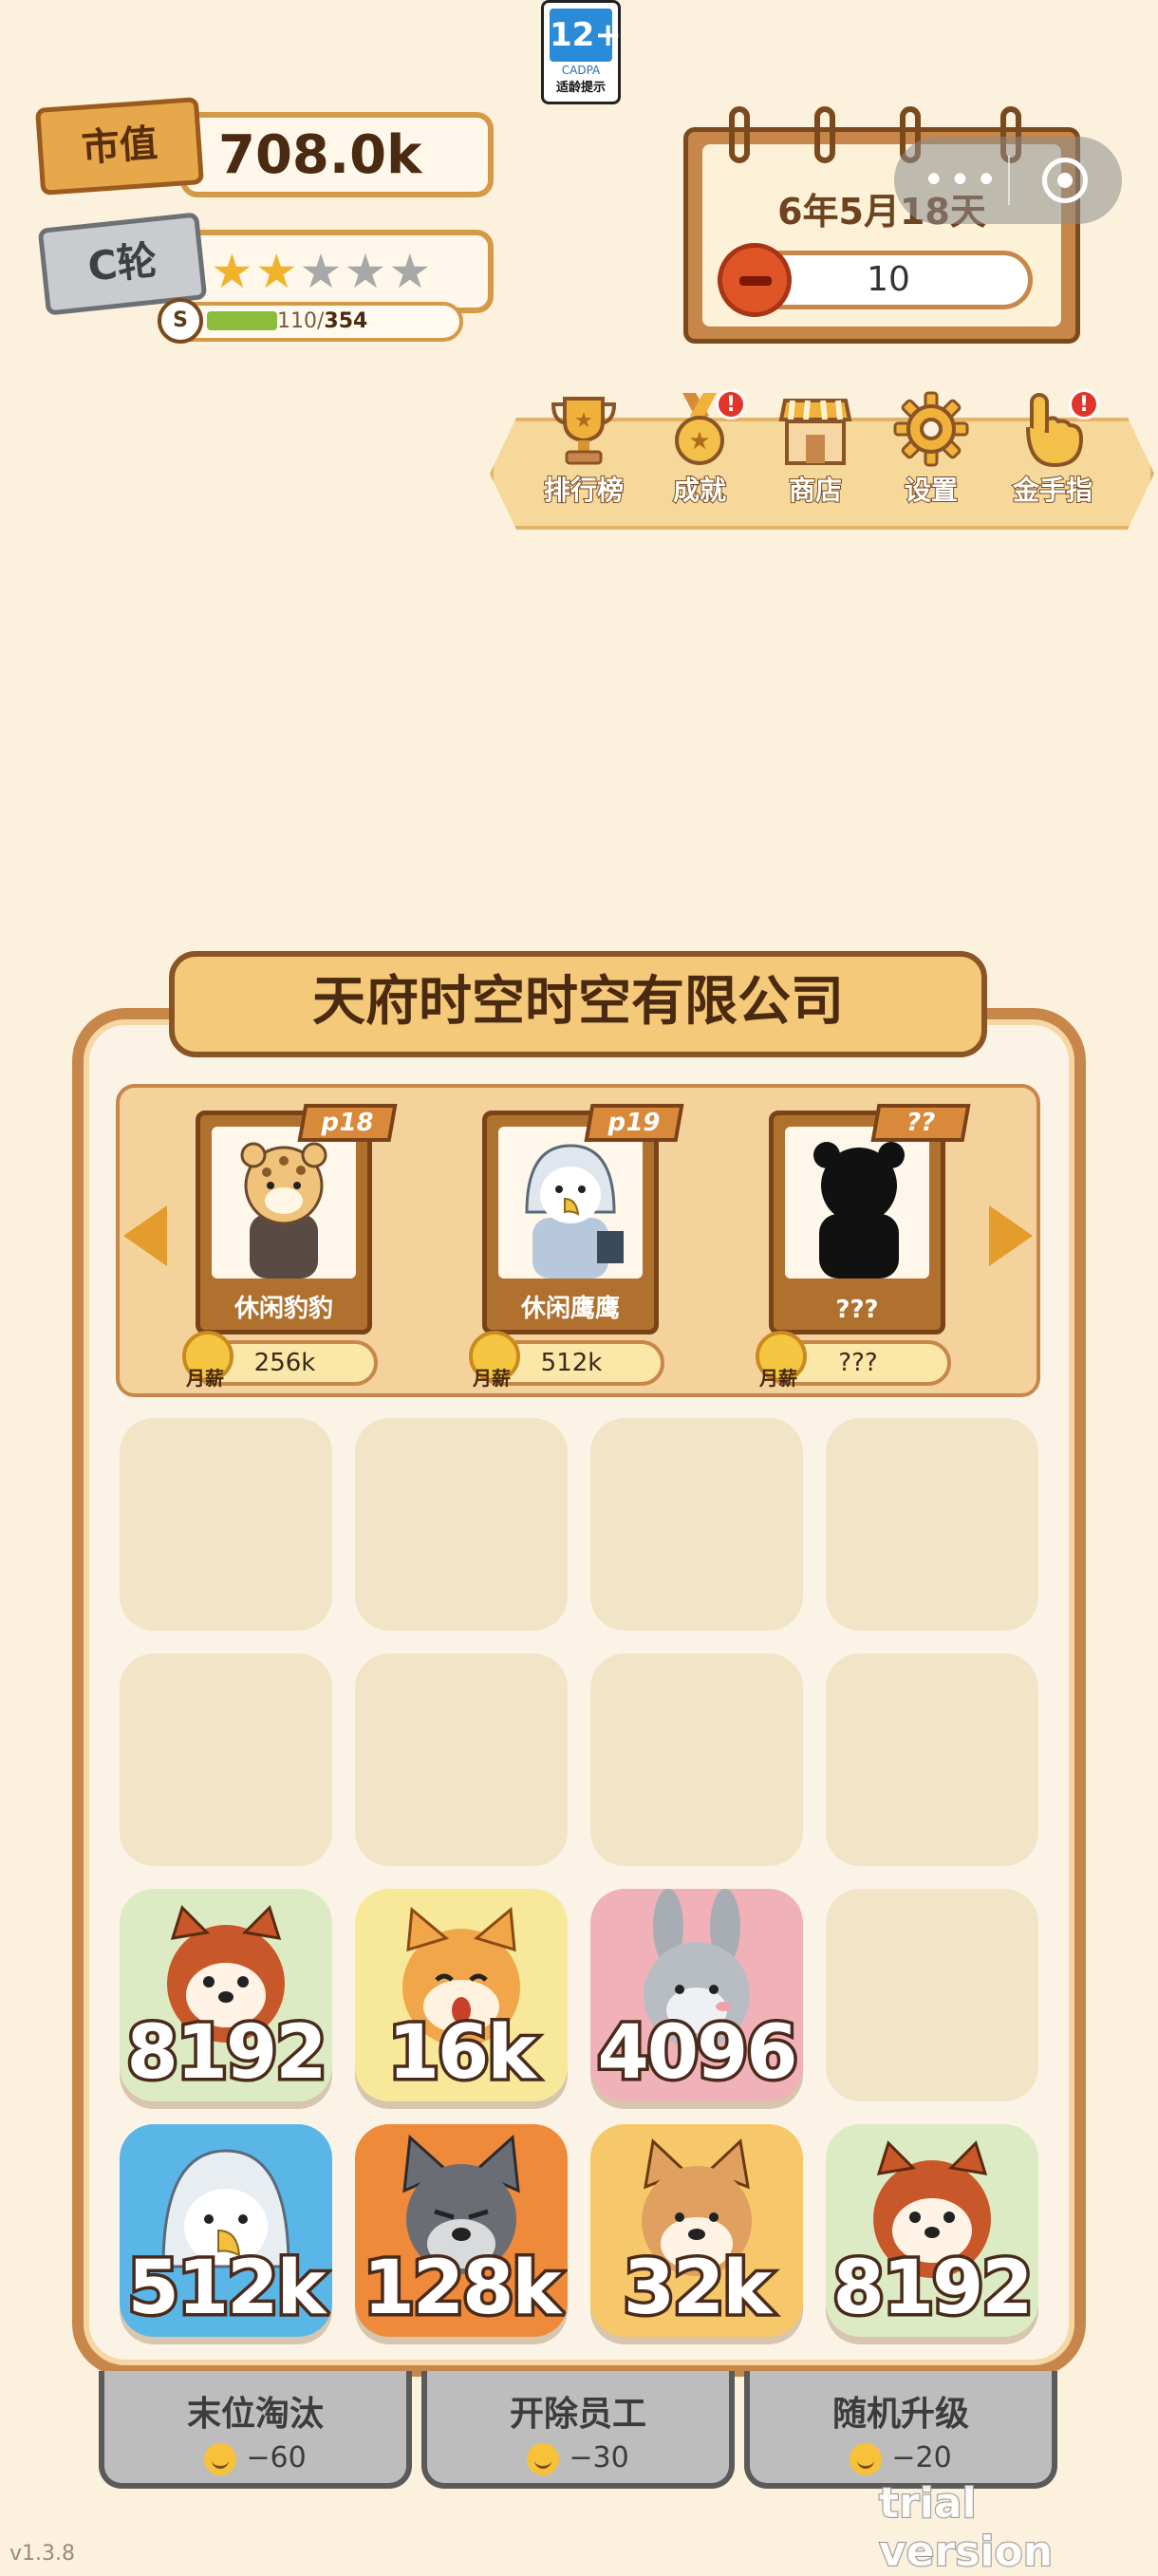 Image resolution: width=1158 pixels, height=2576 pixels. Describe the element at coordinates (580, 88) in the screenshot. I see `age-rating-tip: 适龄提示` at that location.